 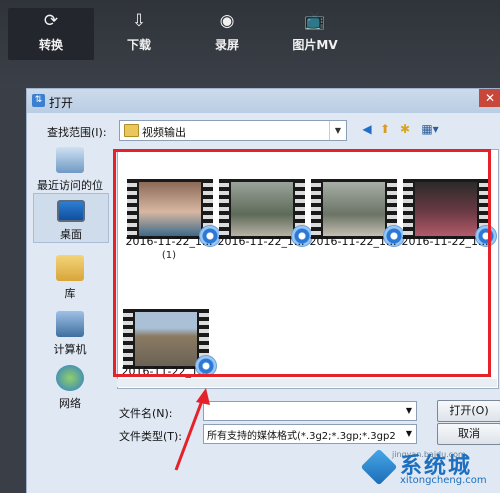 I want to click on watermark: 系统城 xitongcheng.com, so click(x=427, y=468).